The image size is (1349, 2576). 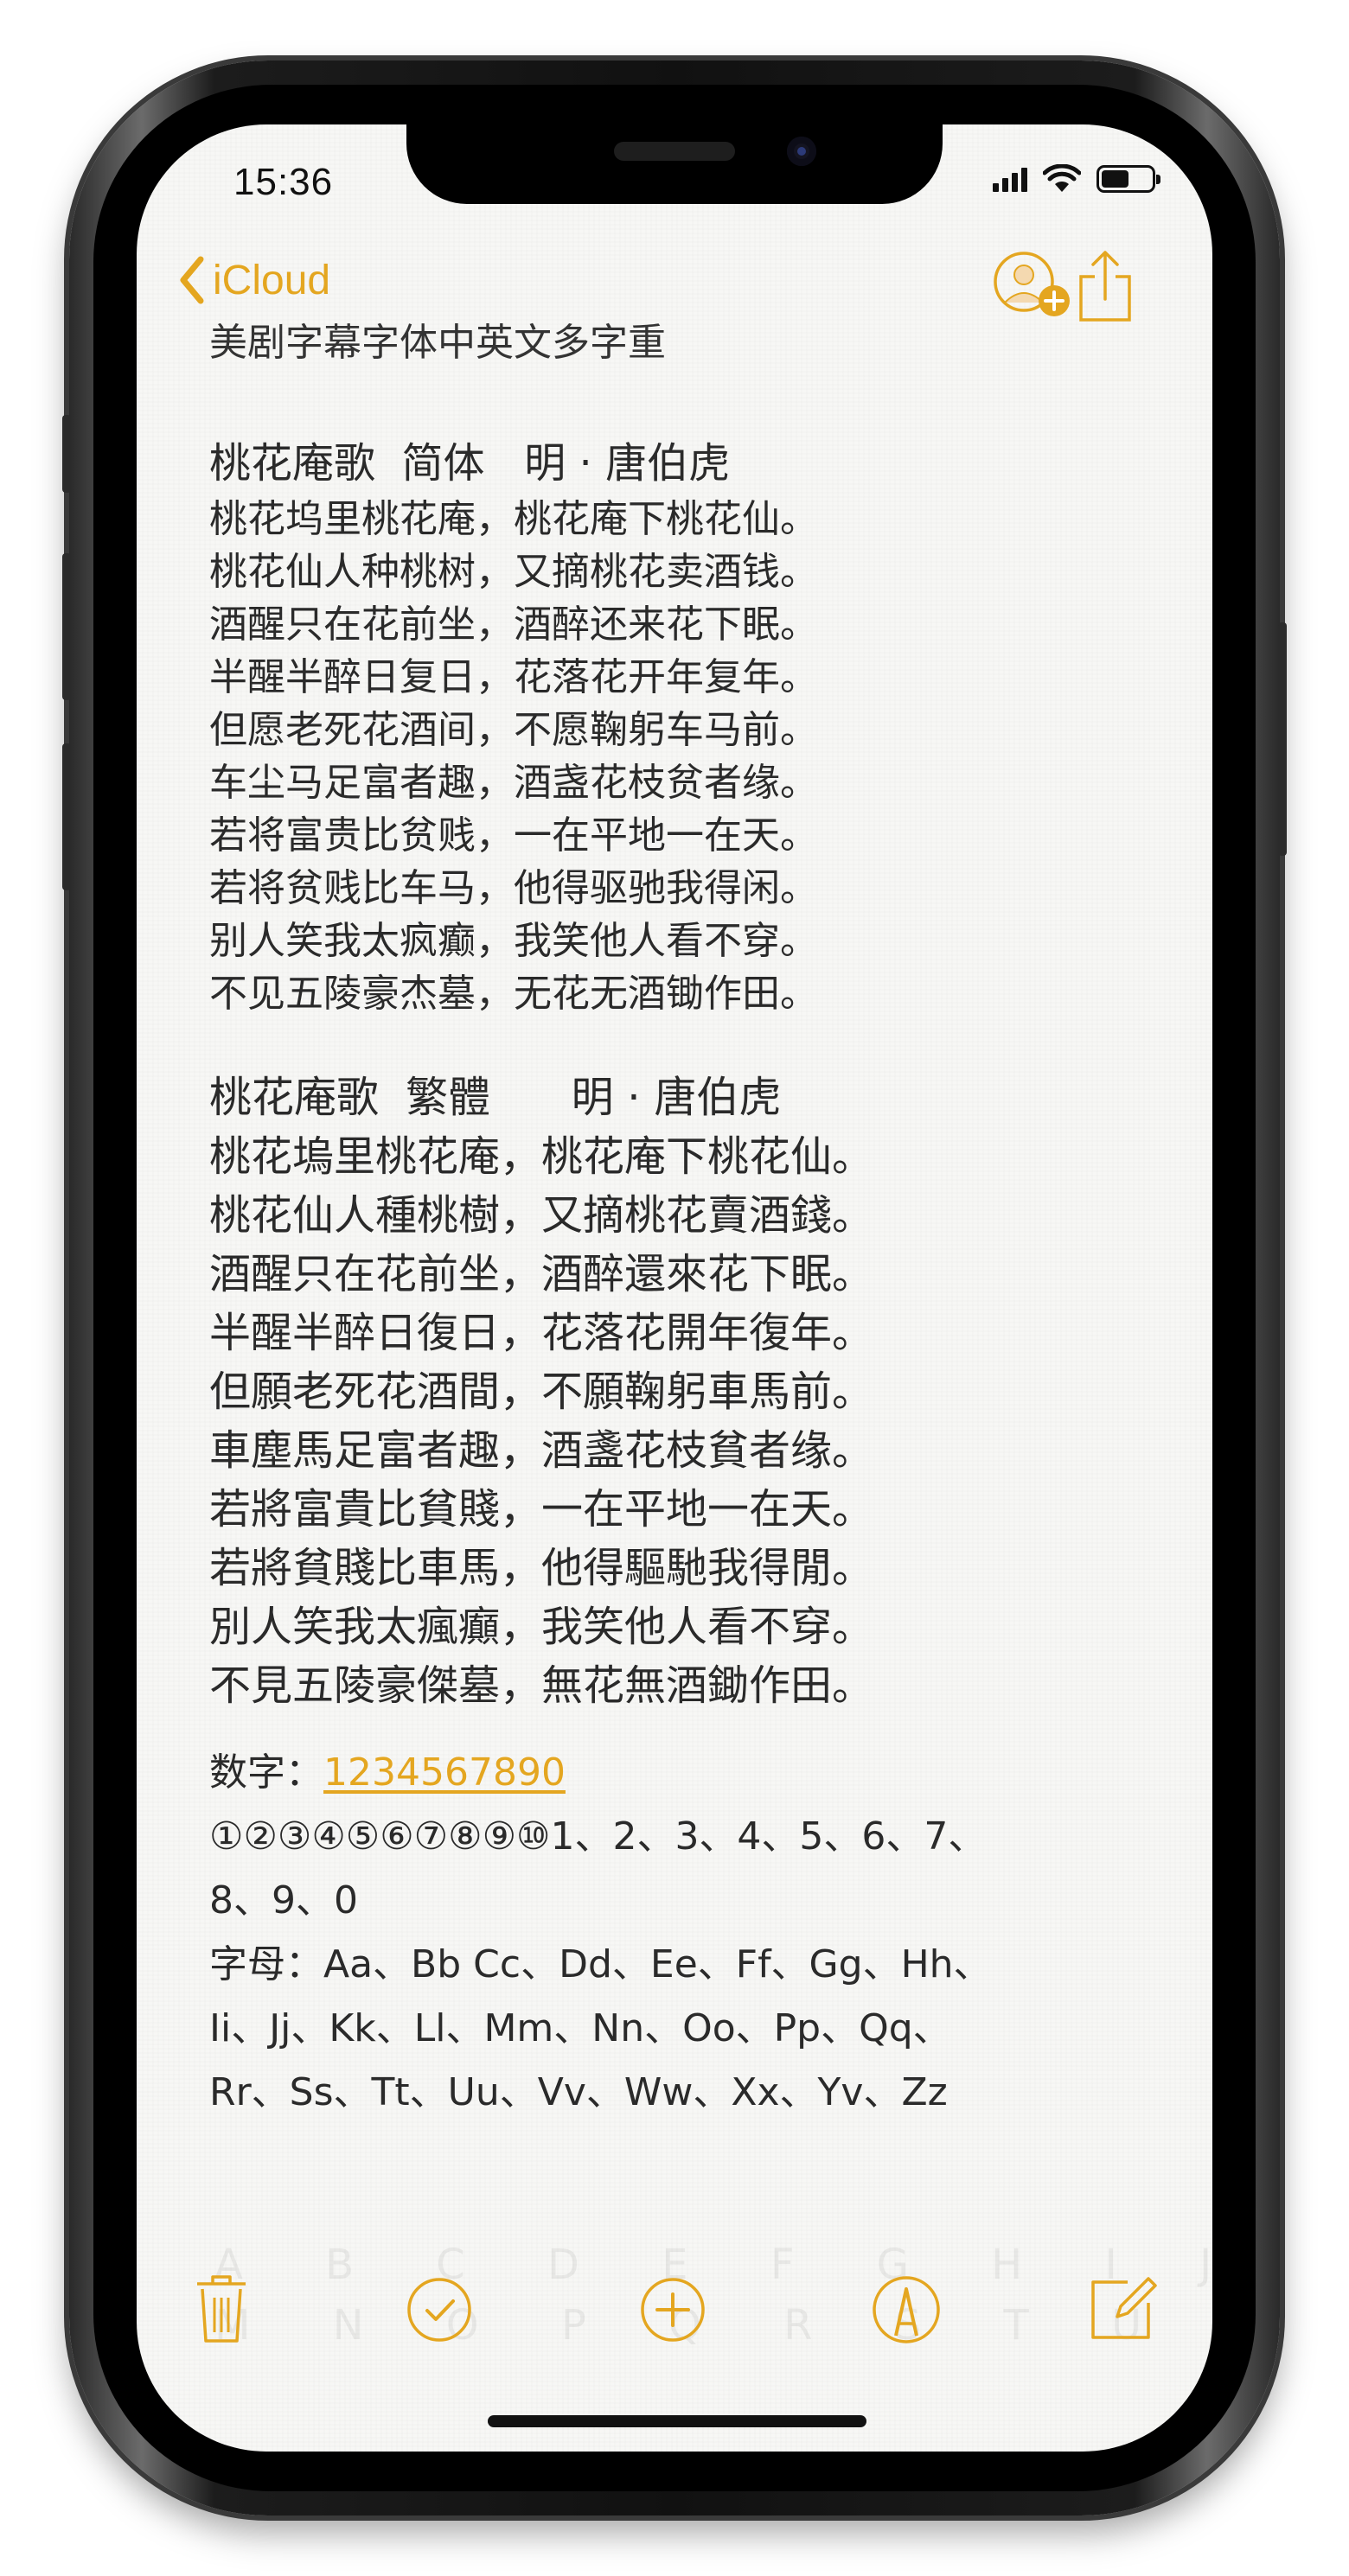 I want to click on poem-line: 若将贫贱比车马，他得驱驰我得闲。, so click(x=513, y=888).